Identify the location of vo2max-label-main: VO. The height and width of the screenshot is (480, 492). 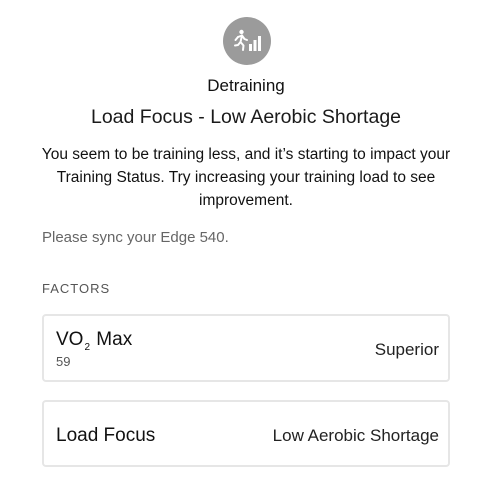
(70, 339).